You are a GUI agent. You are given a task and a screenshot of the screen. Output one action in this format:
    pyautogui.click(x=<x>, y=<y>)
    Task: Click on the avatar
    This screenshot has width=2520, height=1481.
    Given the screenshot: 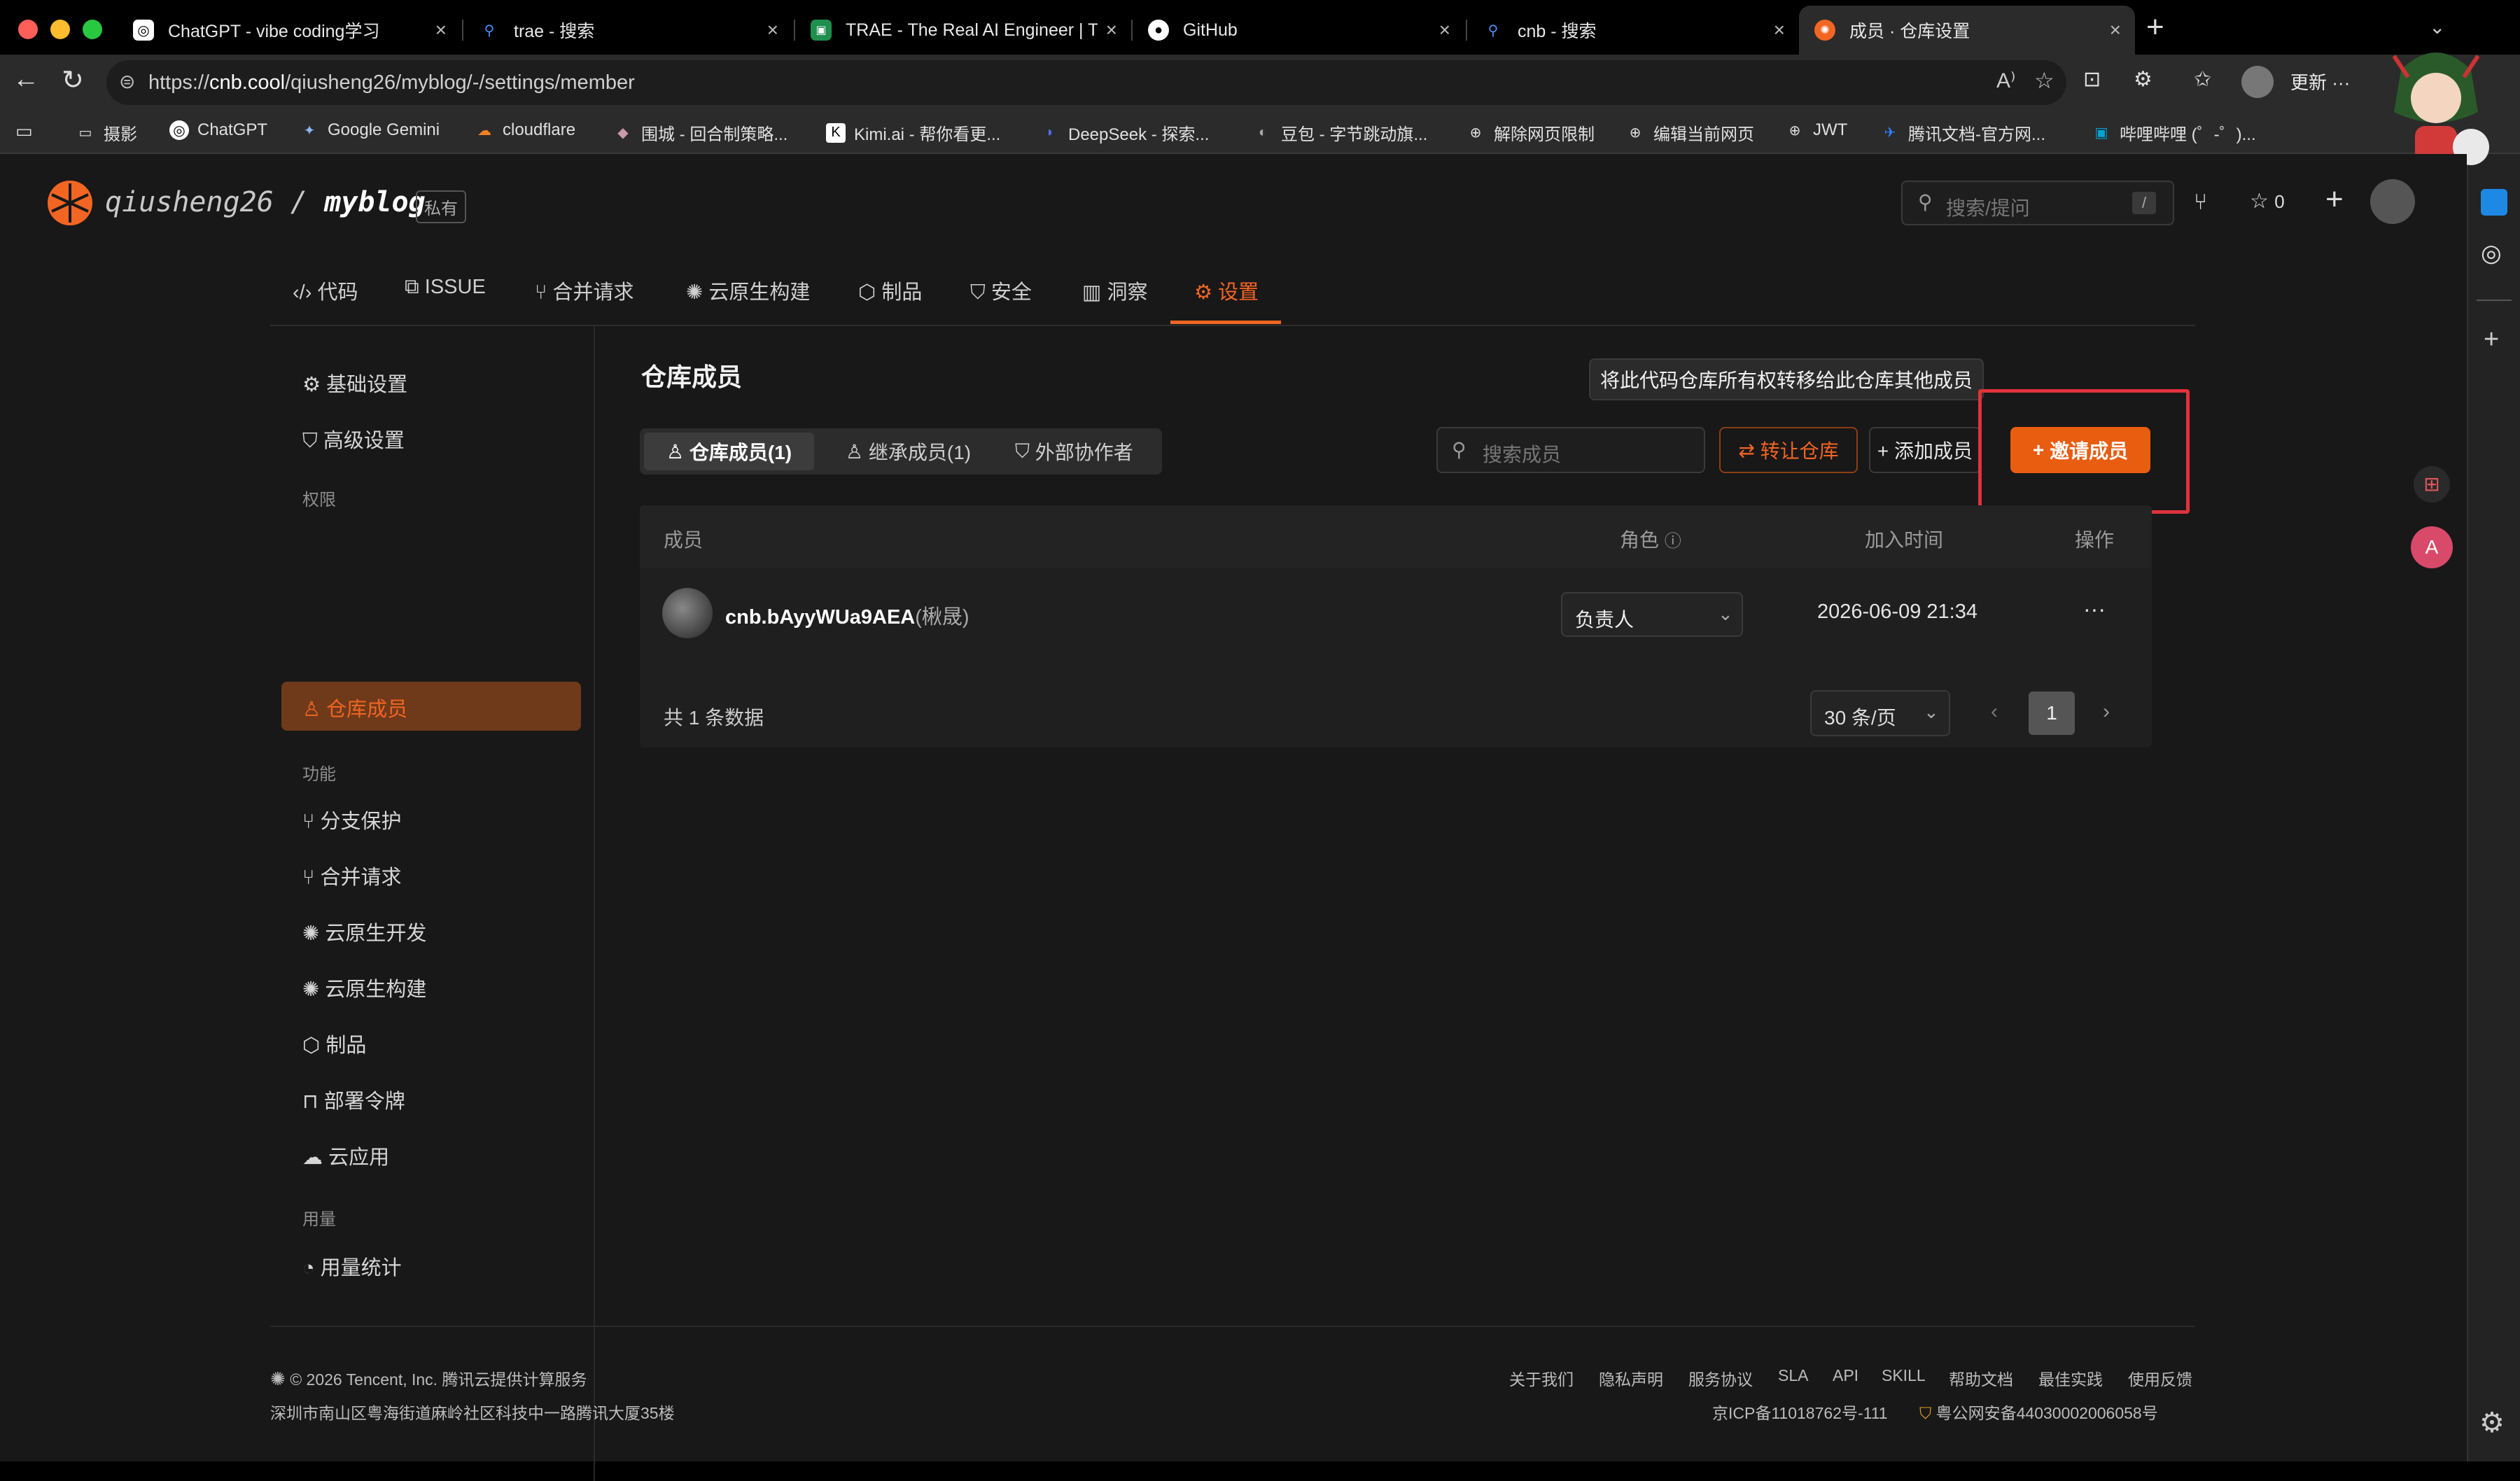 What is the action you would take?
    pyautogui.click(x=687, y=613)
    